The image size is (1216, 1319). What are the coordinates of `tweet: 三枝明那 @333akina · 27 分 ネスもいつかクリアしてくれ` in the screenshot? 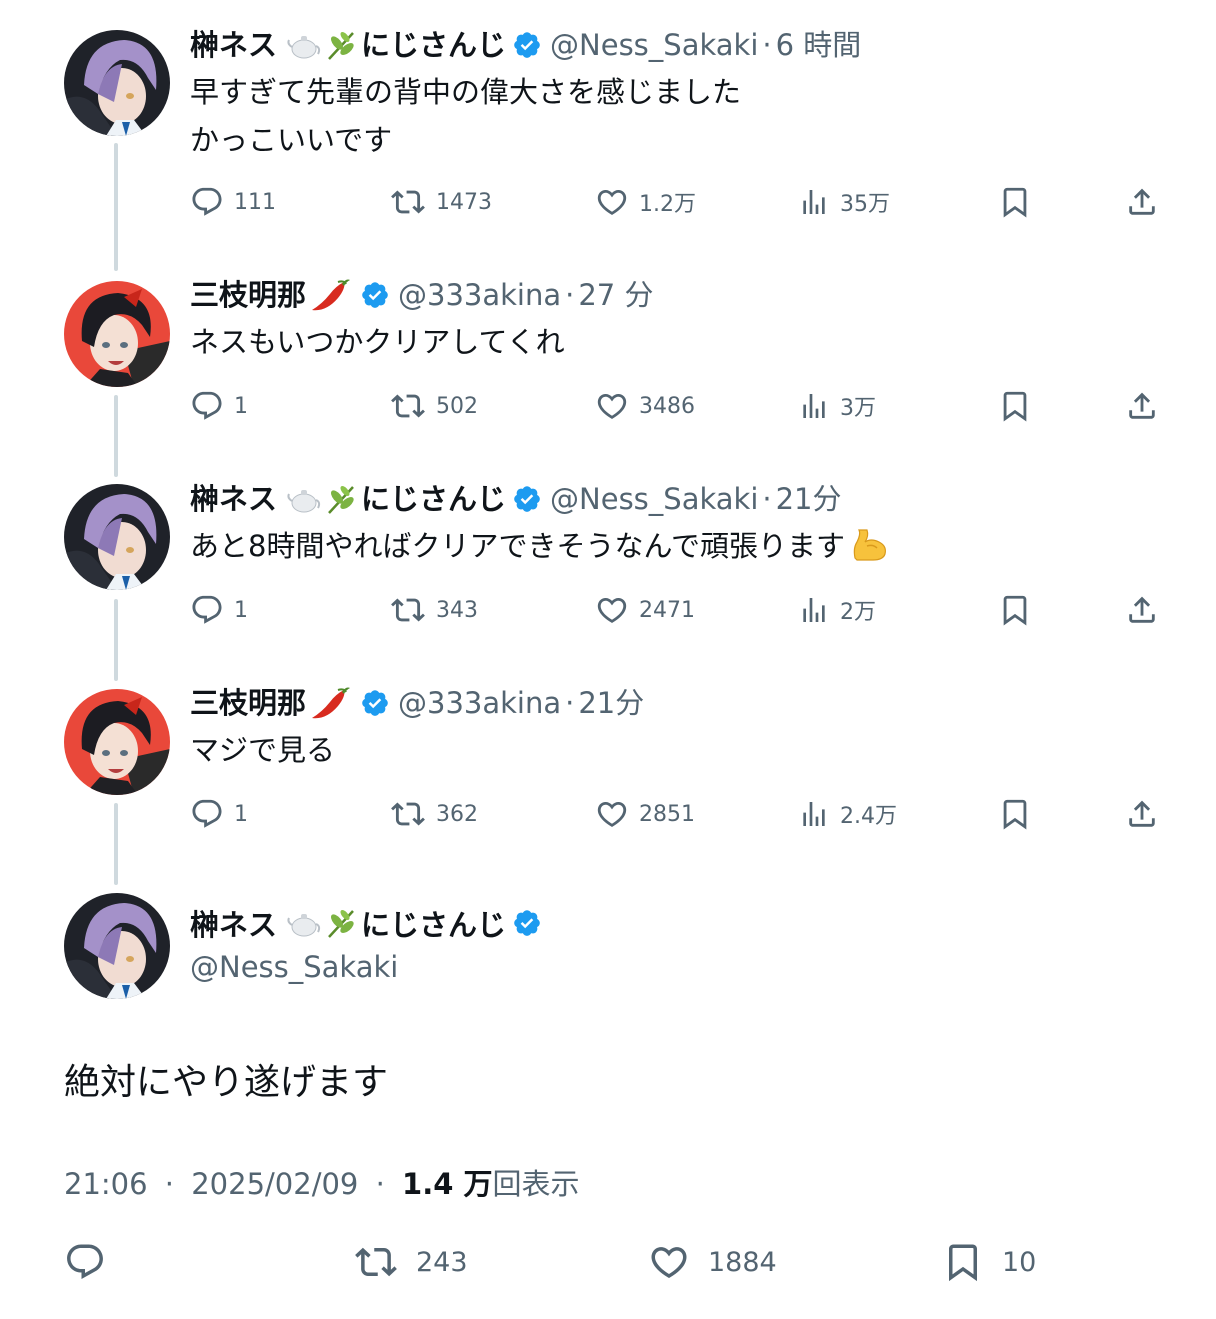 It's located at (683, 319).